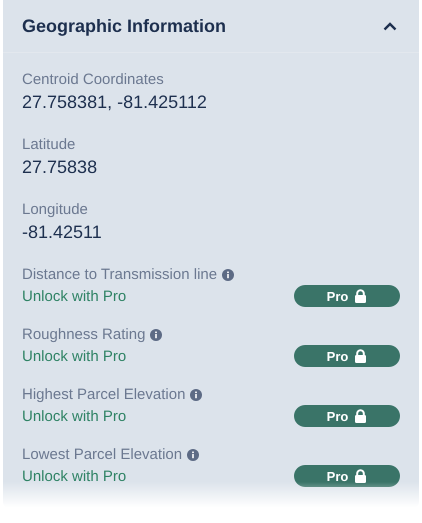 The image size is (422, 523). Describe the element at coordinates (93, 79) in the screenshot. I see `field-label: Centroid Coordinates` at that location.